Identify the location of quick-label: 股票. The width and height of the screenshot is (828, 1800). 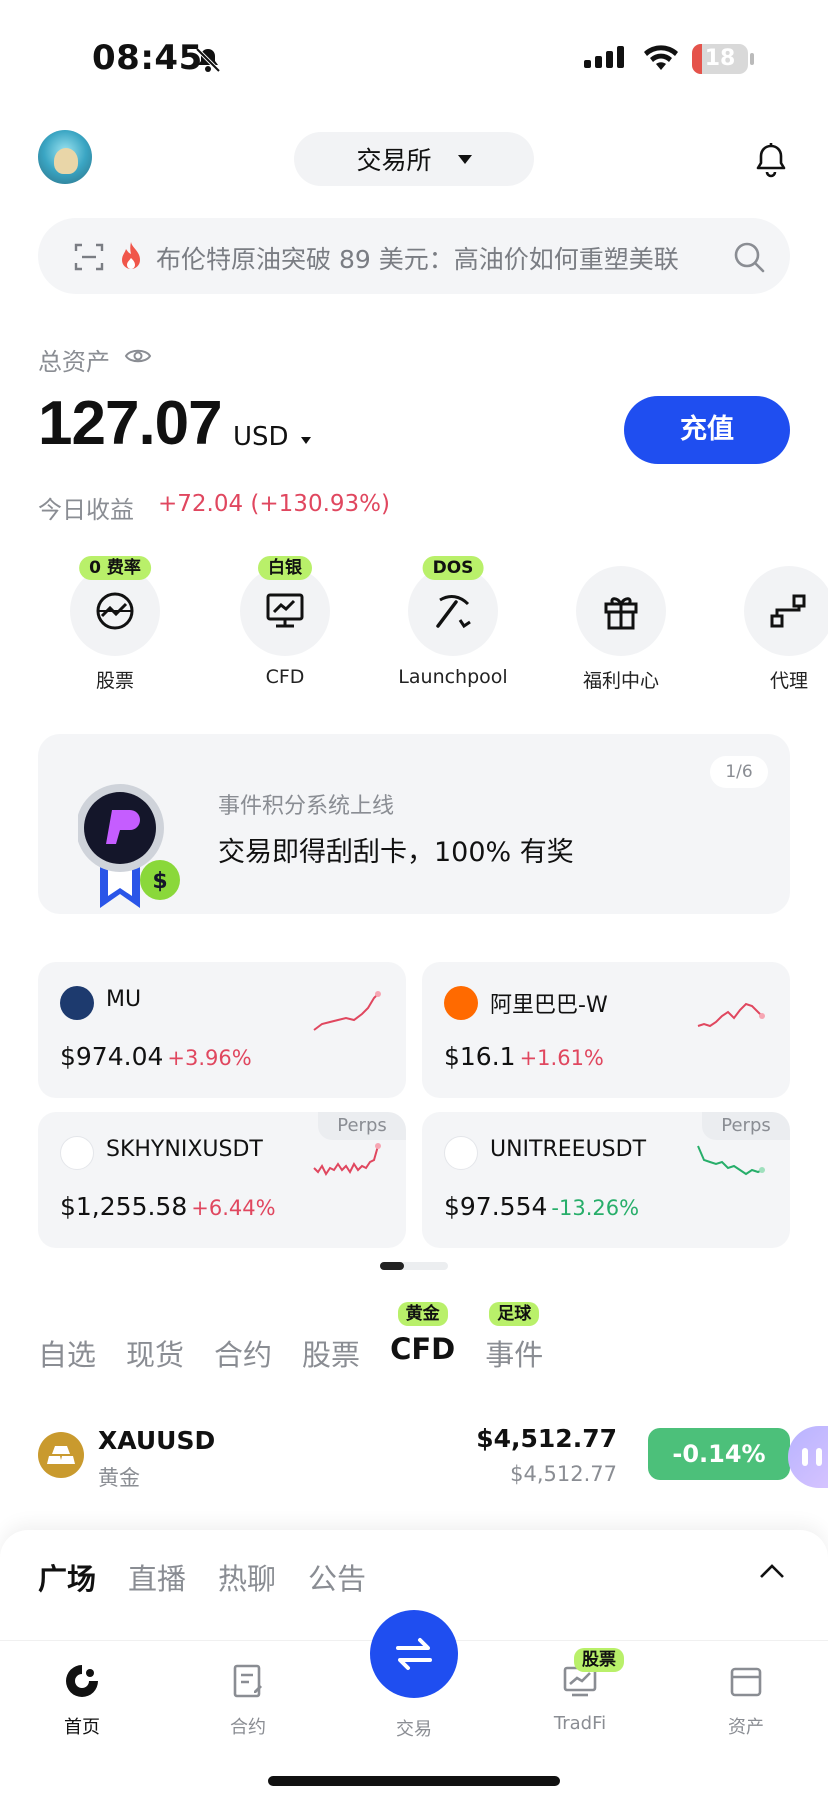
(114, 681).